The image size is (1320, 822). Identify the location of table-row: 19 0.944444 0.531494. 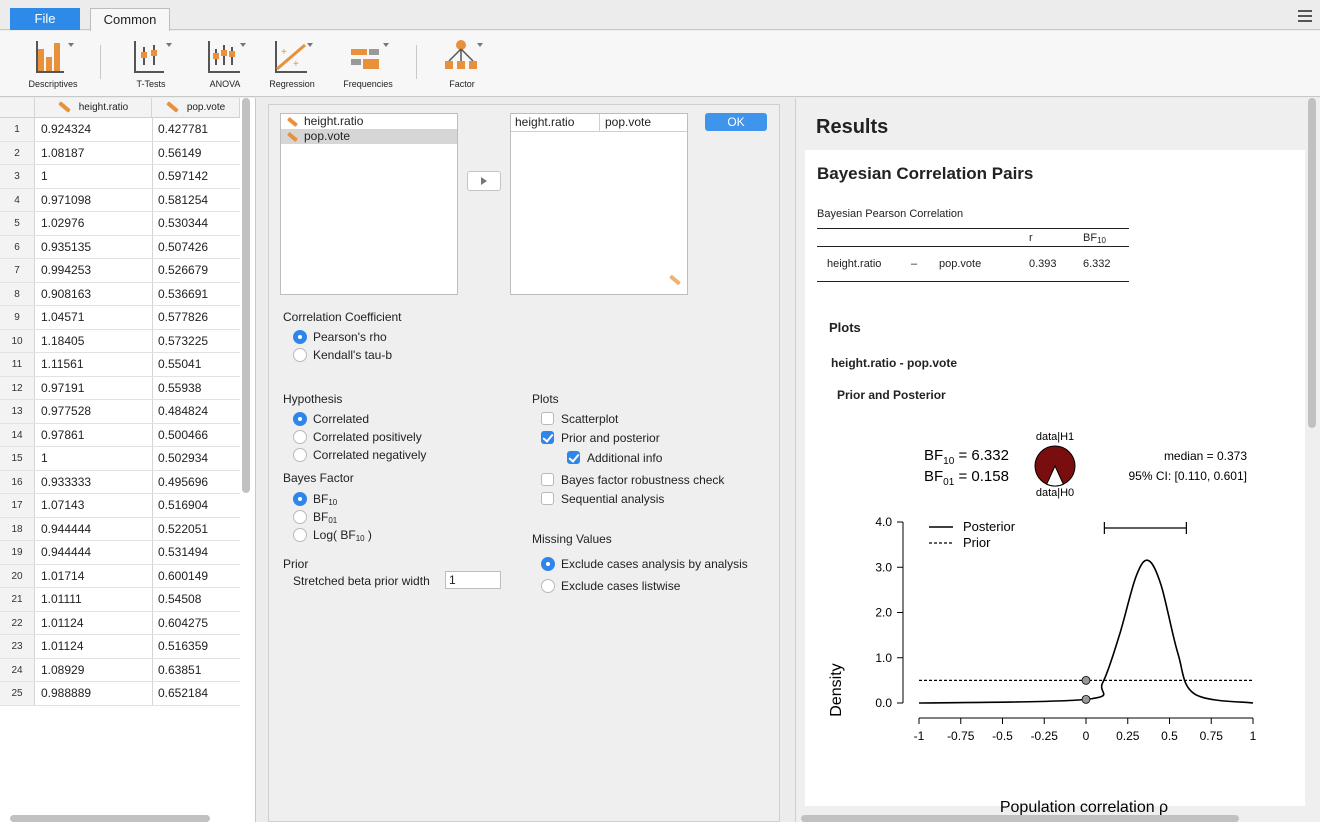
(120, 553).